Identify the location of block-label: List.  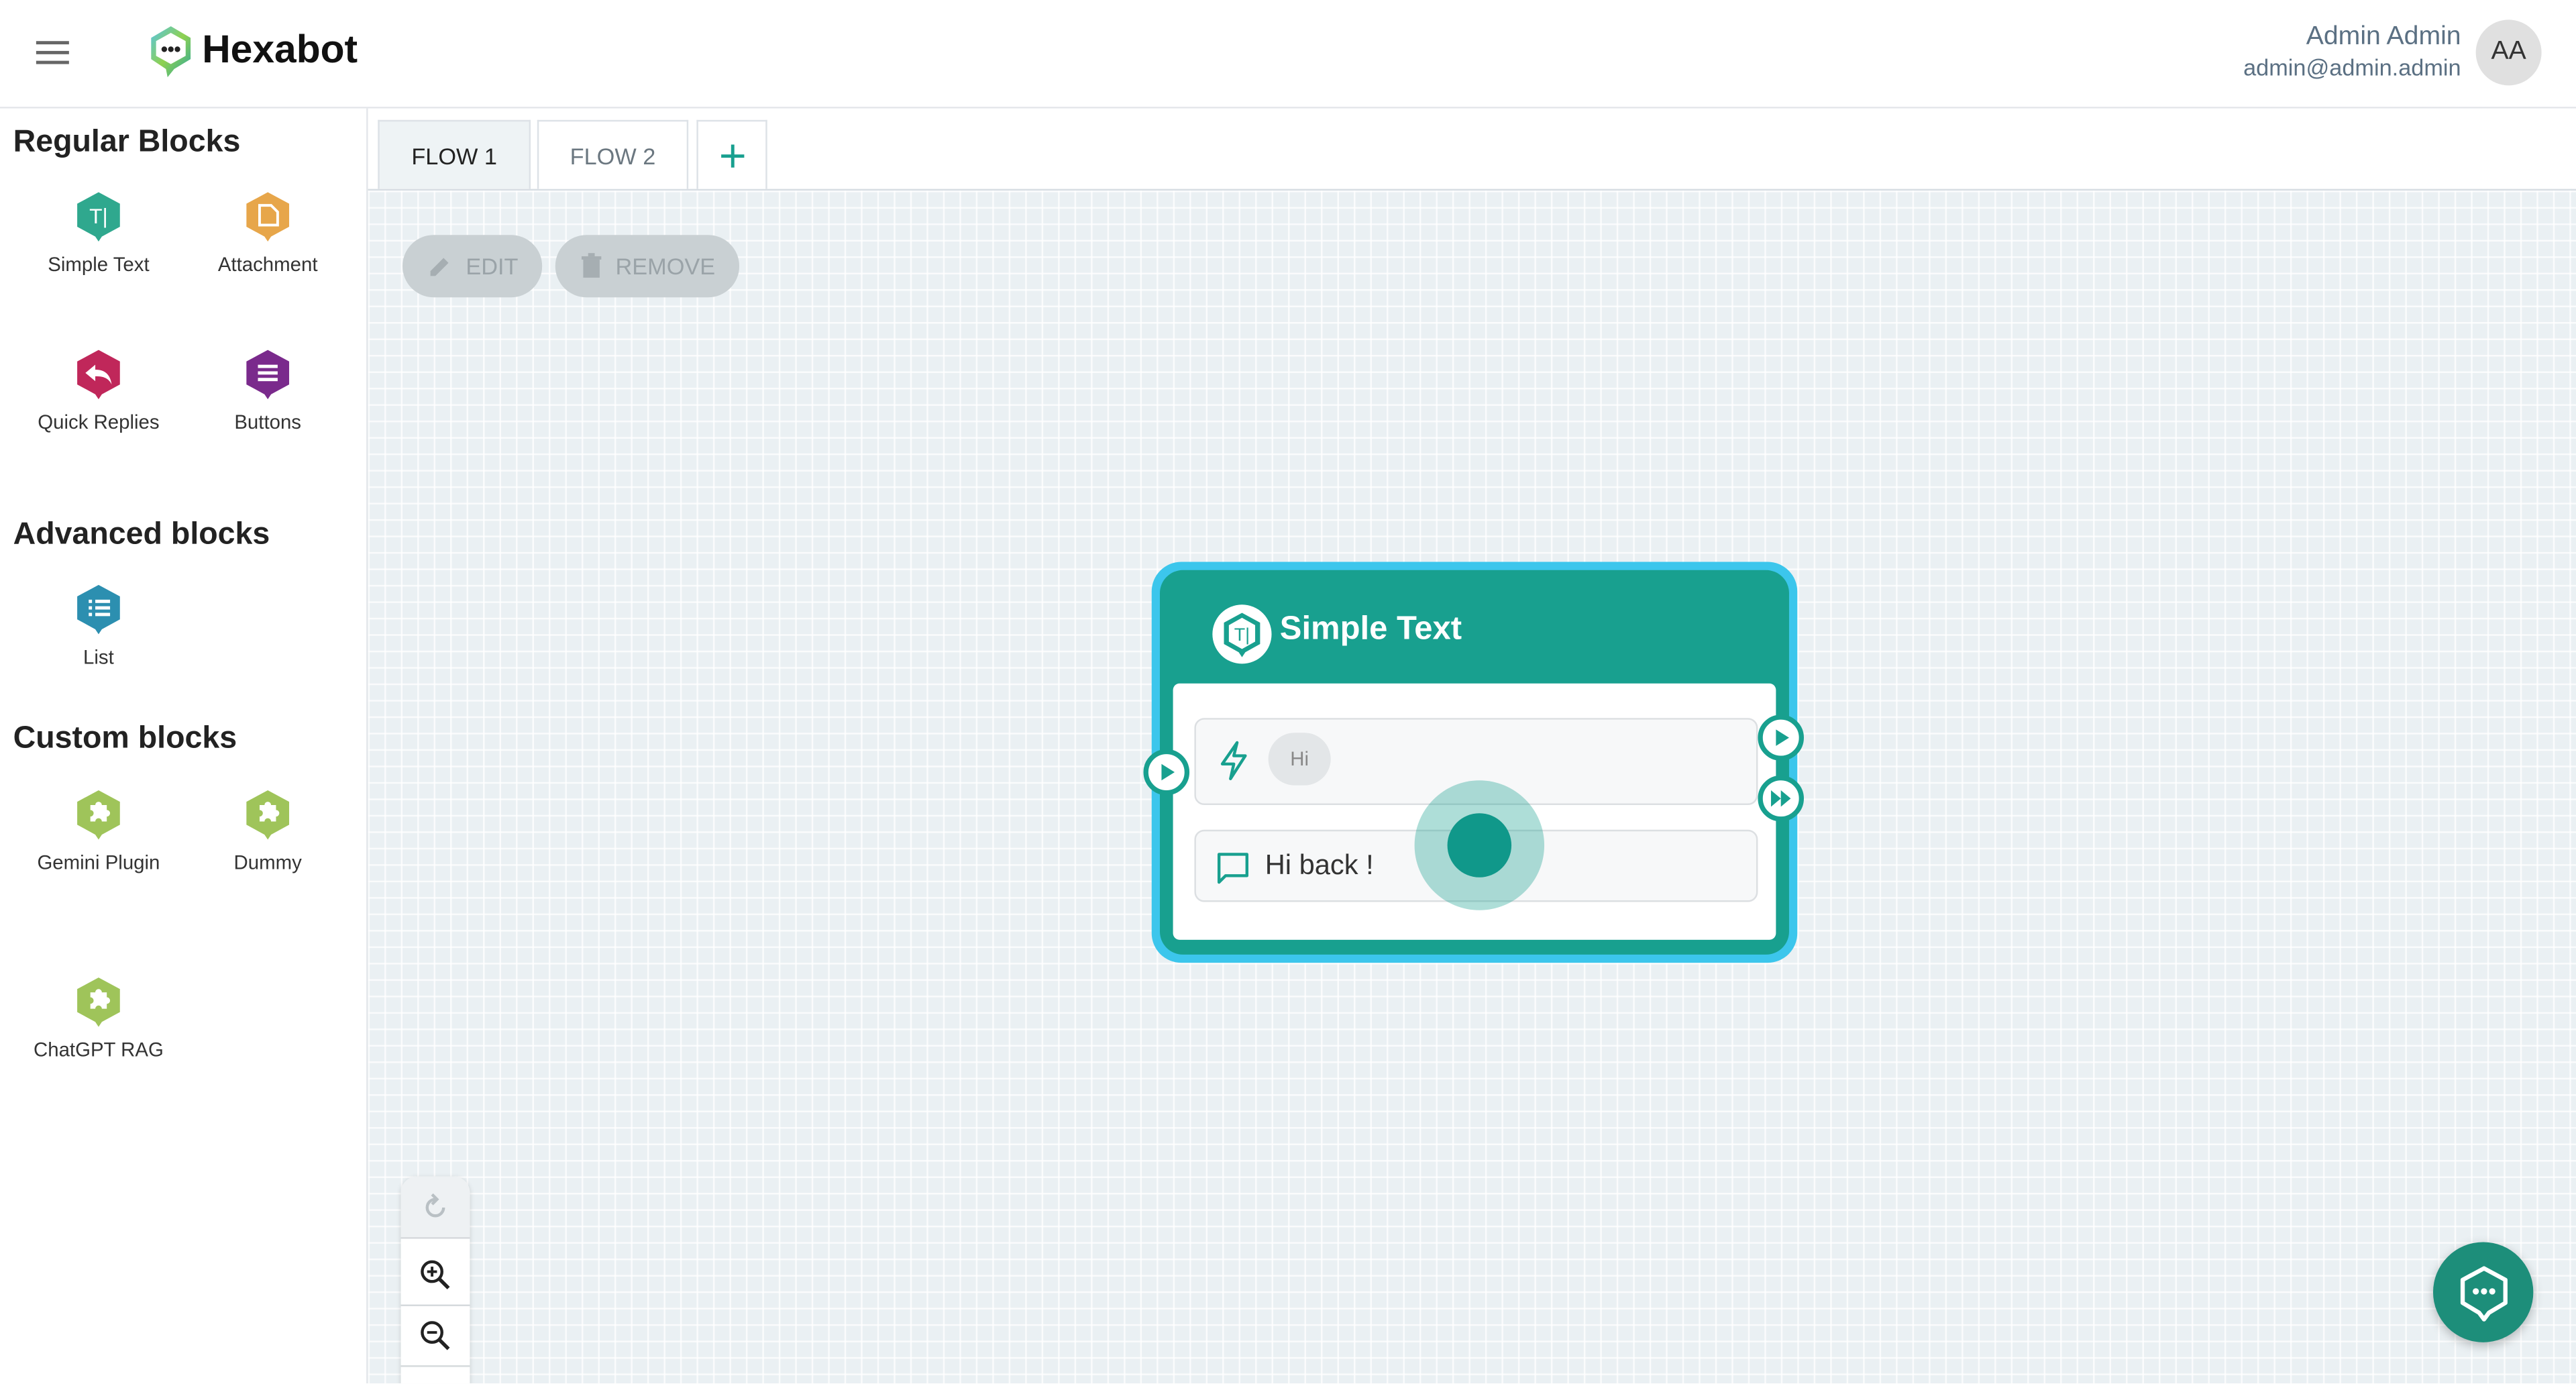
(98, 657).